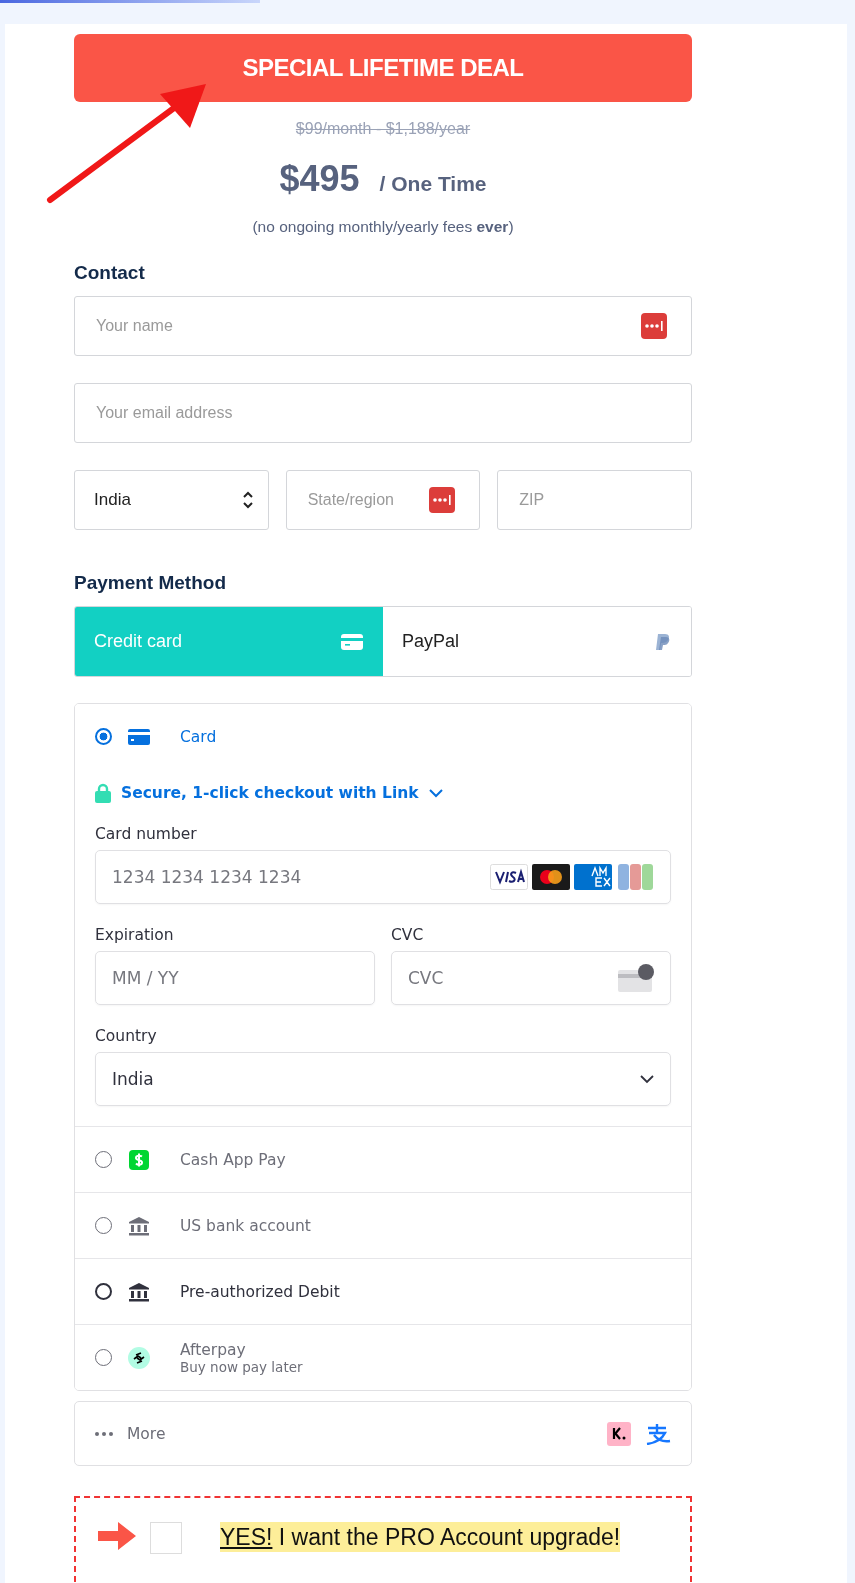 The width and height of the screenshot is (855, 1583). Describe the element at coordinates (531, 978) in the screenshot. I see `cvc-field: CVC` at that location.